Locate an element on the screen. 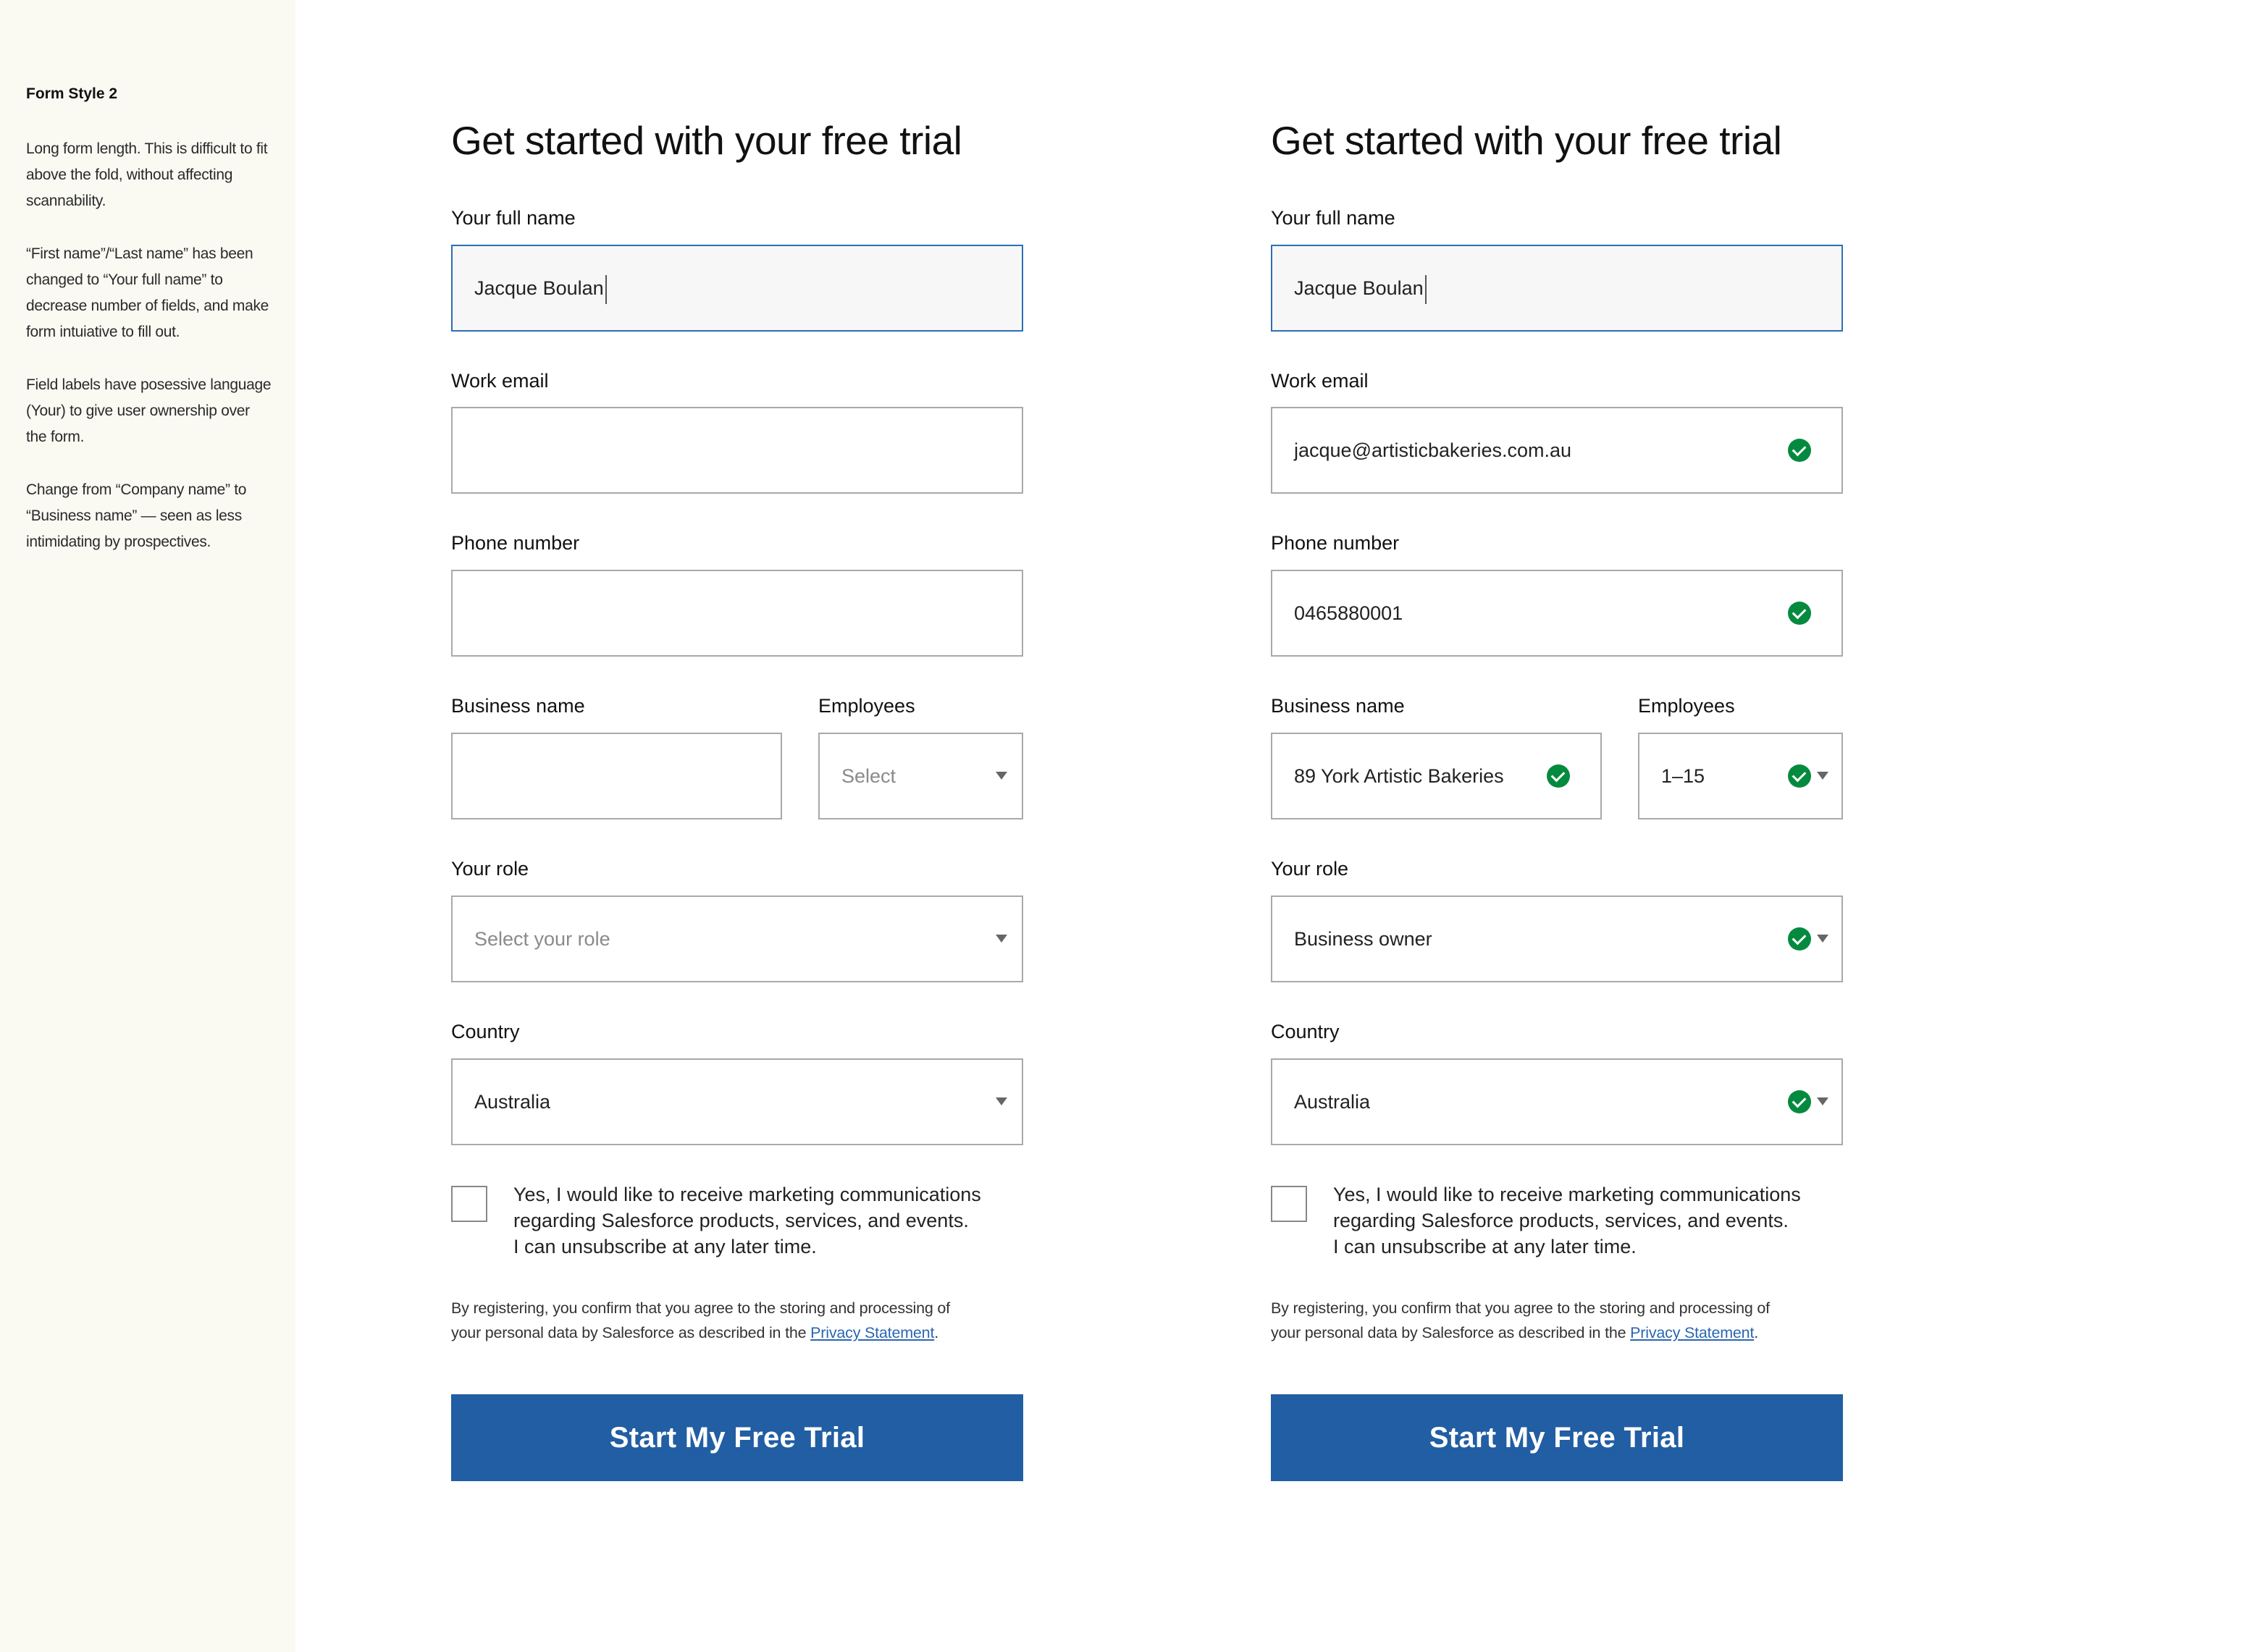  employees-select: 1–15 is located at coordinates (1740, 776).